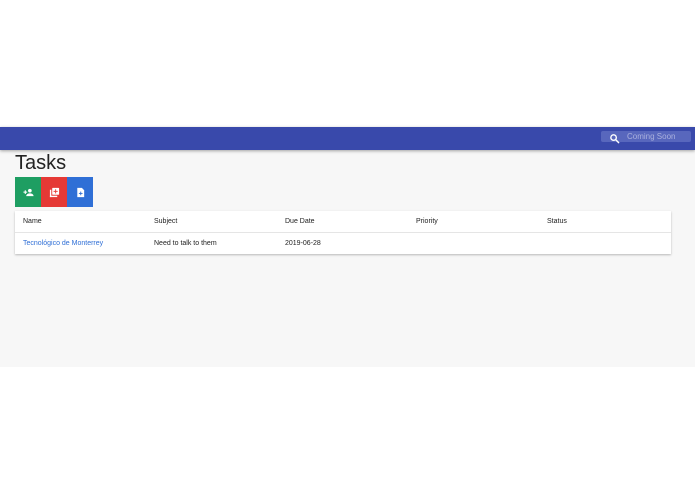  I want to click on task-due-date: 2019-06-28, so click(303, 243).